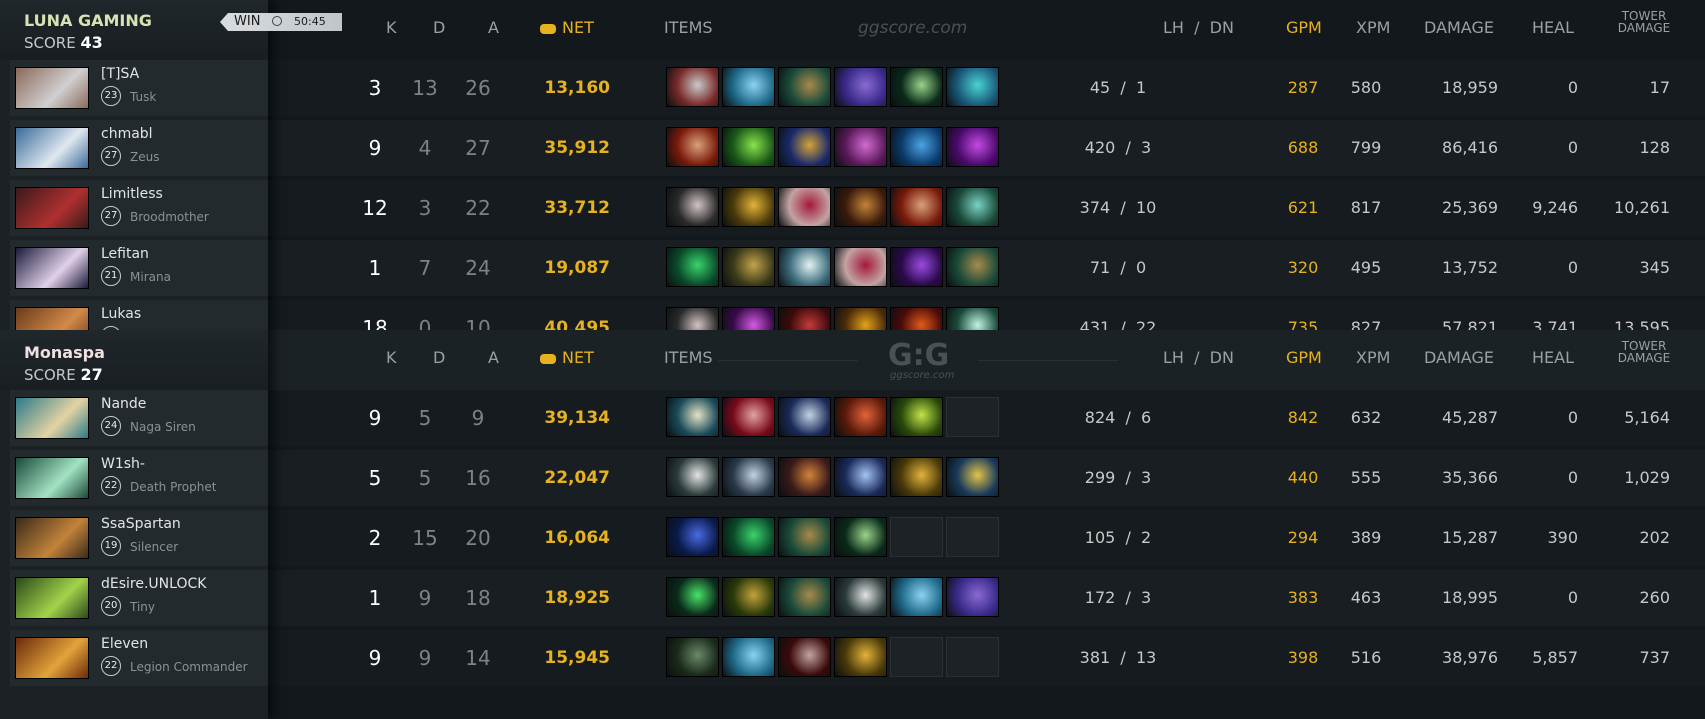 This screenshot has height=719, width=1705. Describe the element at coordinates (913, 28) in the screenshot. I see `watermark-text: ggscore.com` at that location.